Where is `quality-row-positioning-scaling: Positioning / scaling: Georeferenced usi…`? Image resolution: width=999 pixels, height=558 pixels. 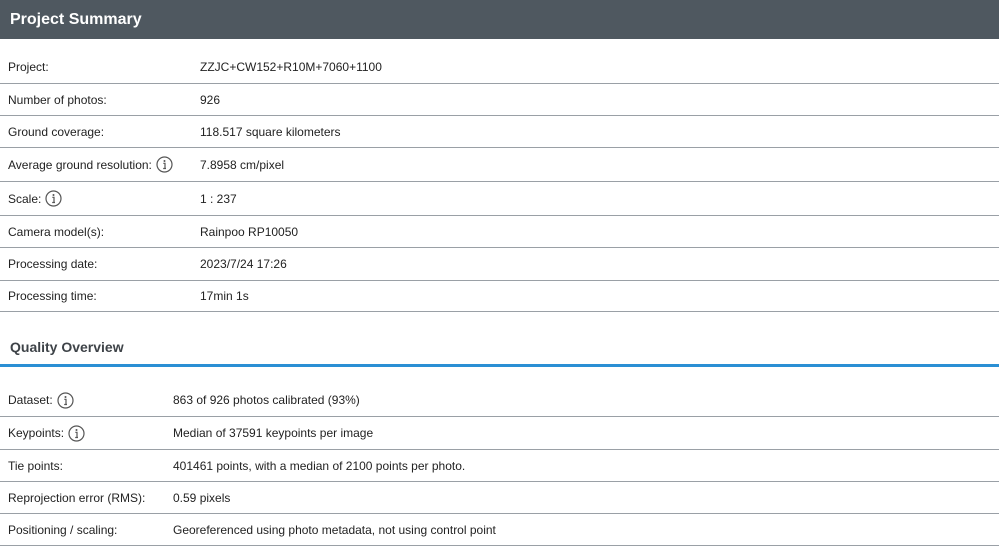
quality-row-positioning-scaling: Positioning / scaling: Georeferenced usi… is located at coordinates (499, 530).